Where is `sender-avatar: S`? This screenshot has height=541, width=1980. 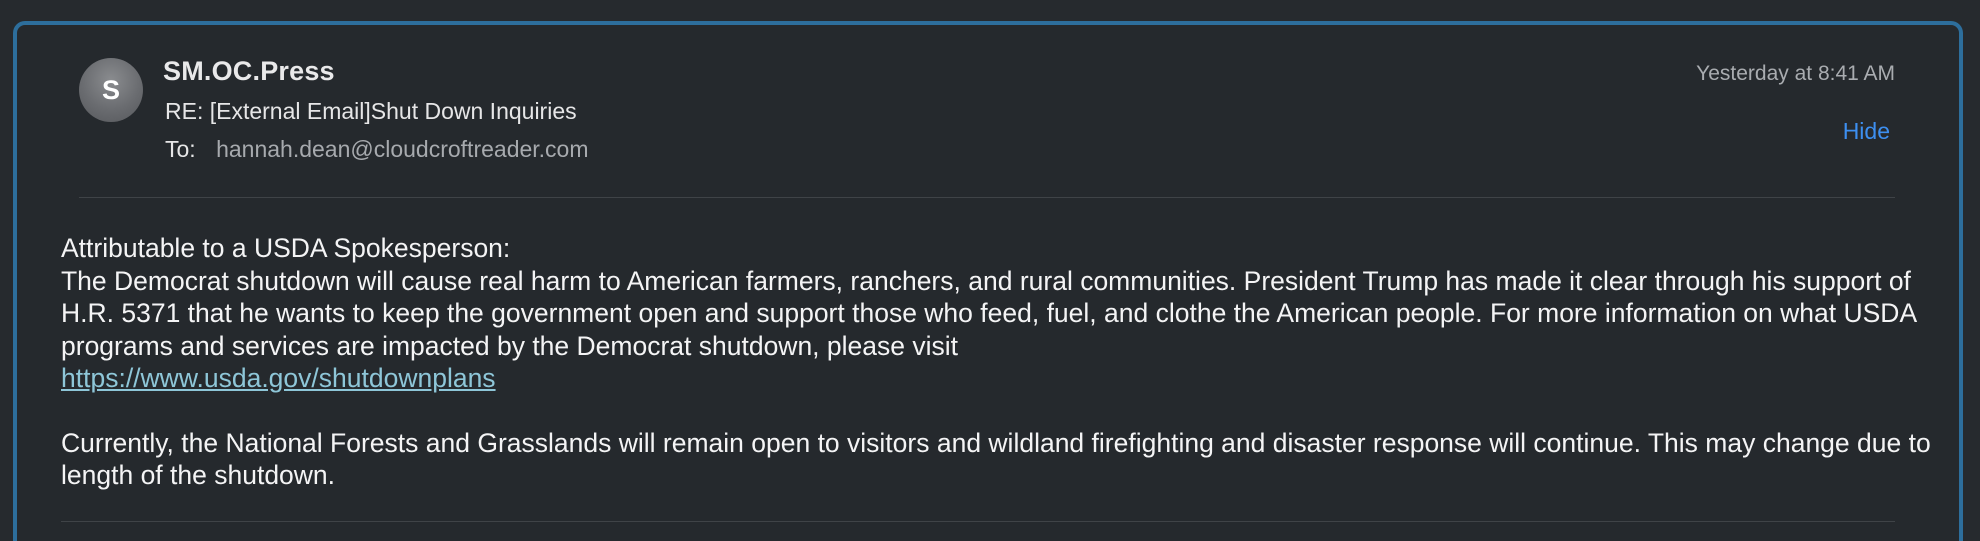 sender-avatar: S is located at coordinates (111, 90).